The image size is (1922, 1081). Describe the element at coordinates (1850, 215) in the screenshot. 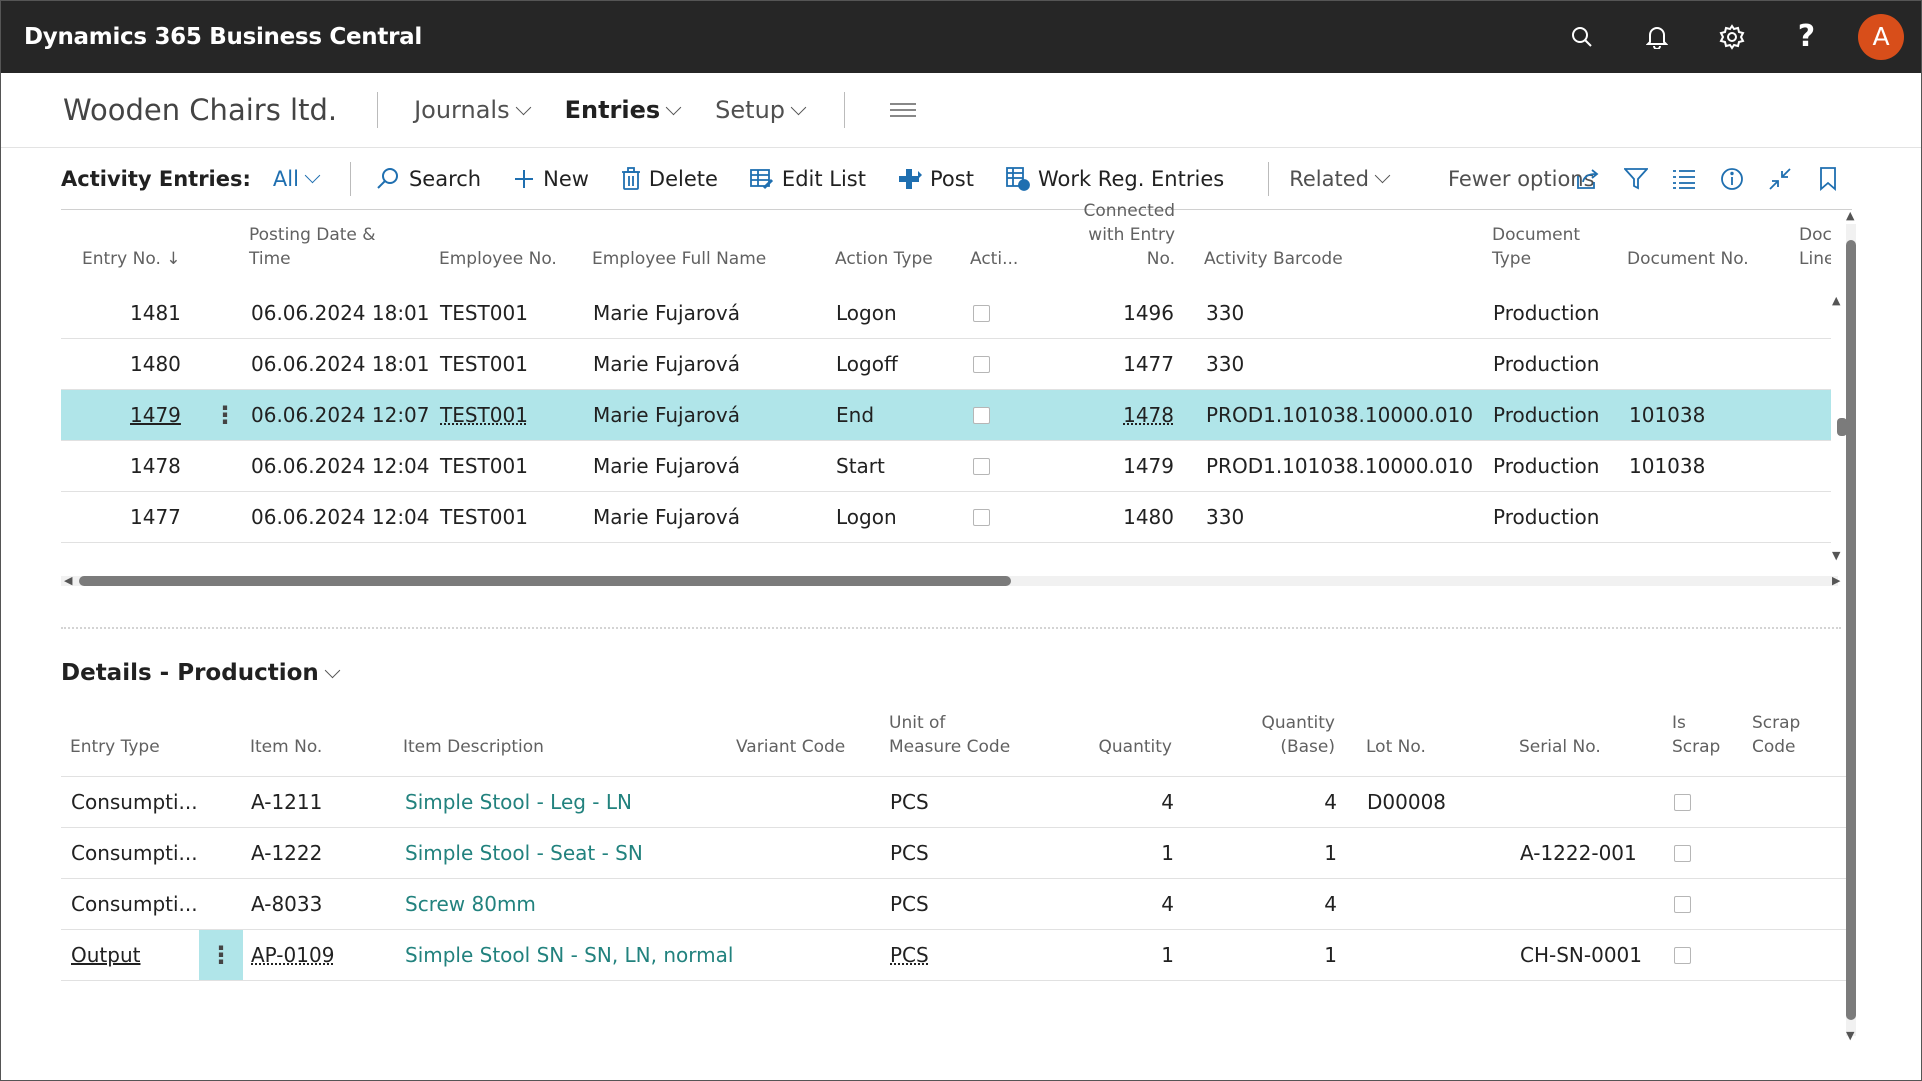

I see `page-scroll-up-icon: ▲` at that location.